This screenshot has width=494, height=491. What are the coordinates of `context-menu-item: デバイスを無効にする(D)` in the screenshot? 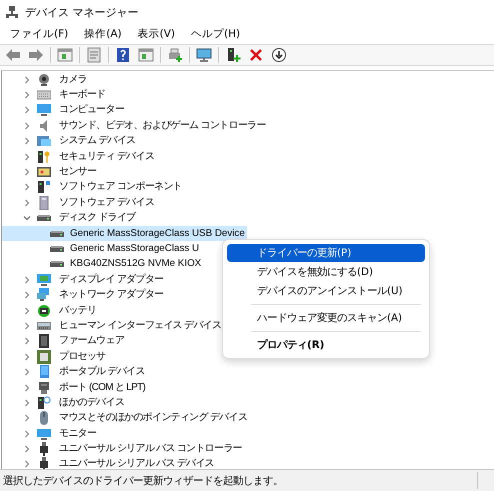 It's located at (326, 272).